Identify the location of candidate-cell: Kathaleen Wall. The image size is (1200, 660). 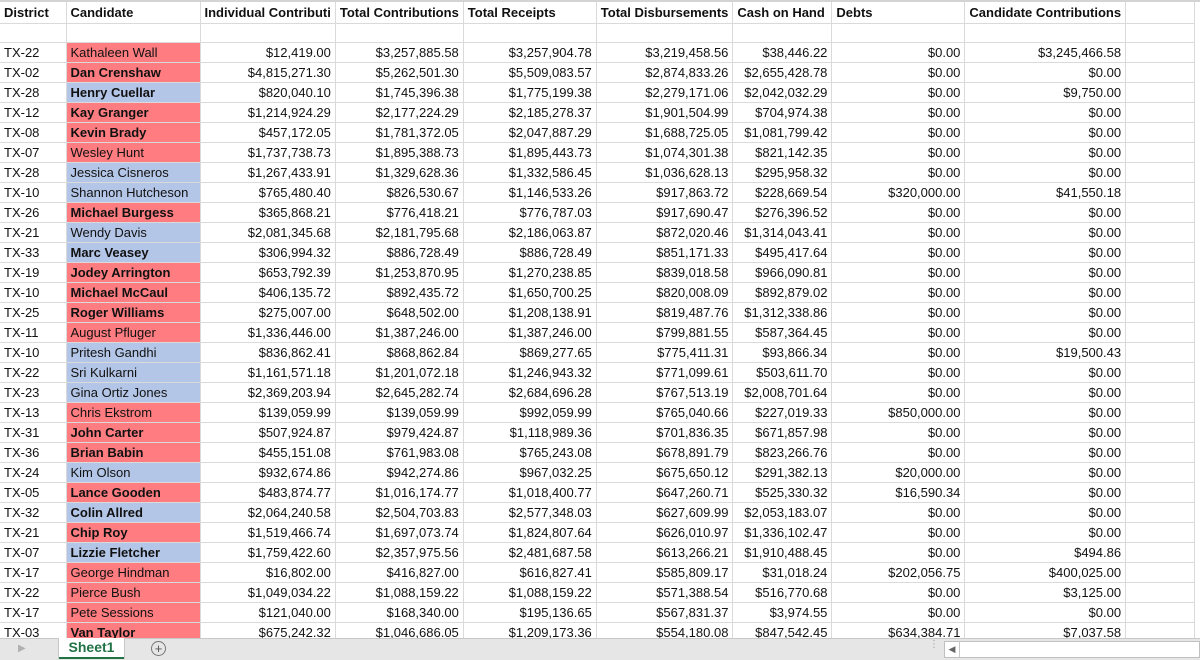
(133, 52).